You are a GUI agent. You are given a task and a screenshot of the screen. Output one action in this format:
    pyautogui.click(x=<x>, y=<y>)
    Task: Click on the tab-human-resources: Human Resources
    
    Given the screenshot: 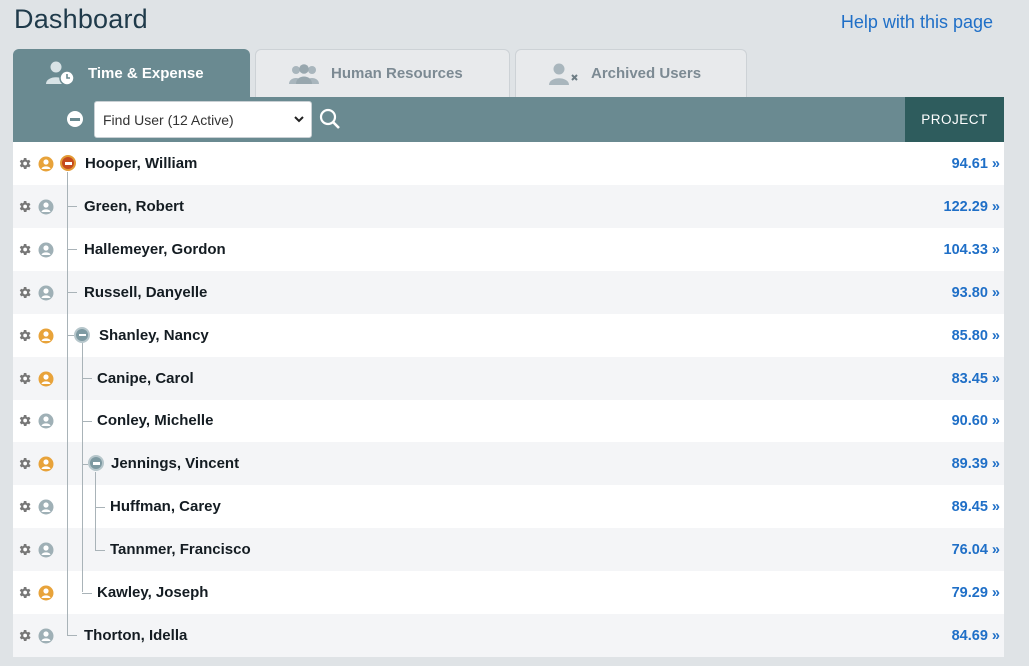 What is the action you would take?
    pyautogui.click(x=382, y=73)
    